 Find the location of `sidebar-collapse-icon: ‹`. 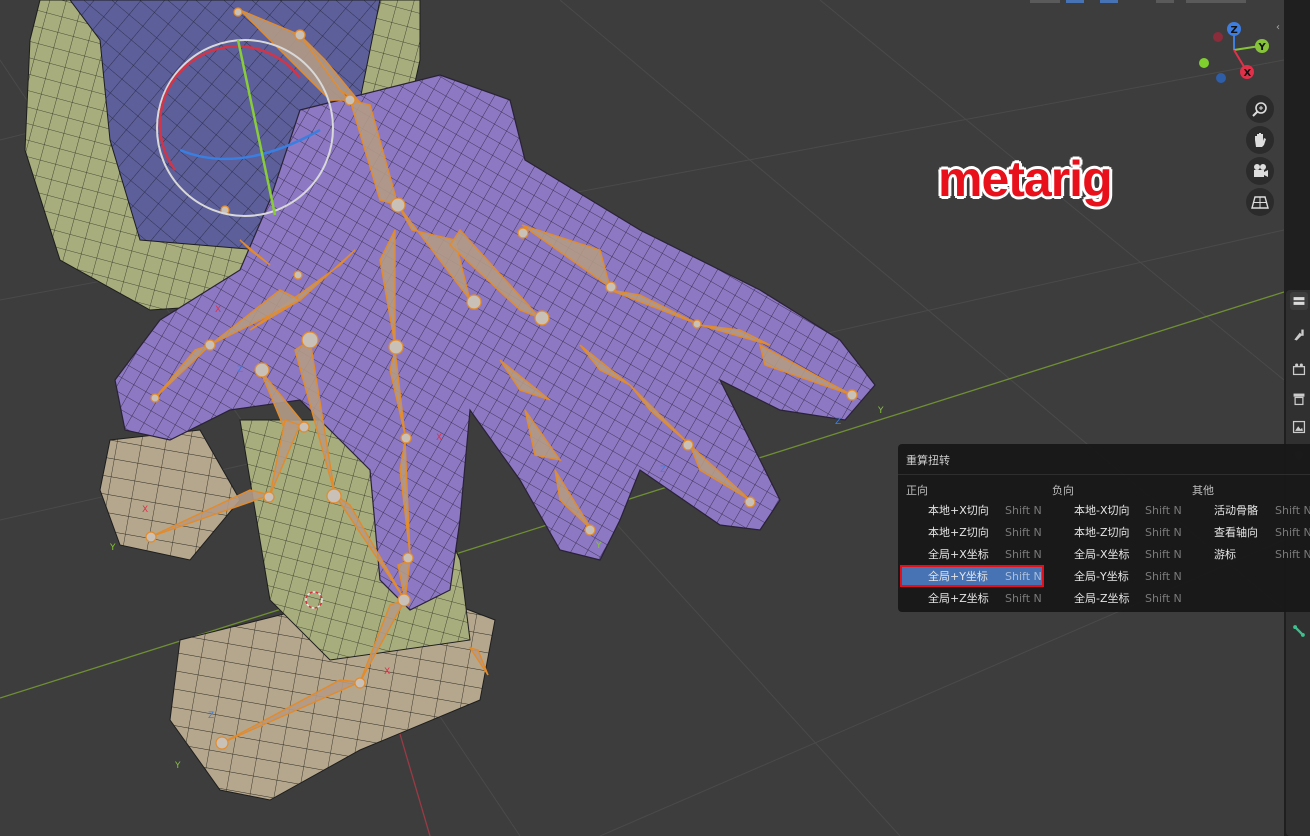

sidebar-collapse-icon: ‹ is located at coordinates (1280, 28).